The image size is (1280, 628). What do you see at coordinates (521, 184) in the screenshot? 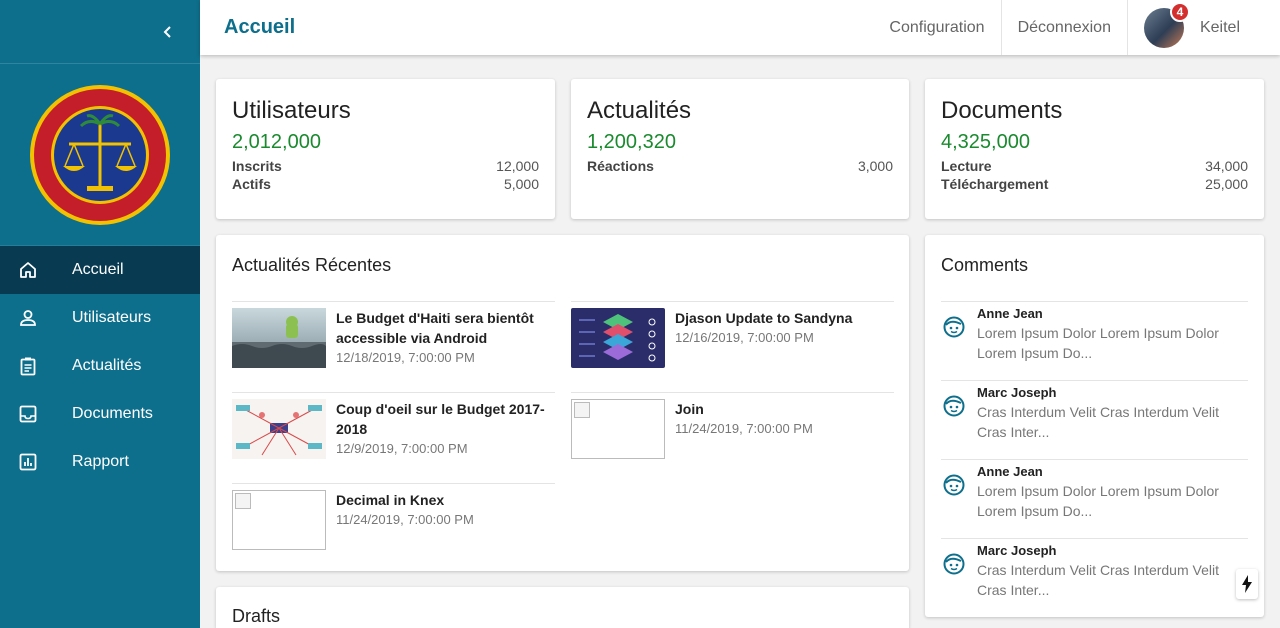
I see `stat-row-value: 5,000` at bounding box center [521, 184].